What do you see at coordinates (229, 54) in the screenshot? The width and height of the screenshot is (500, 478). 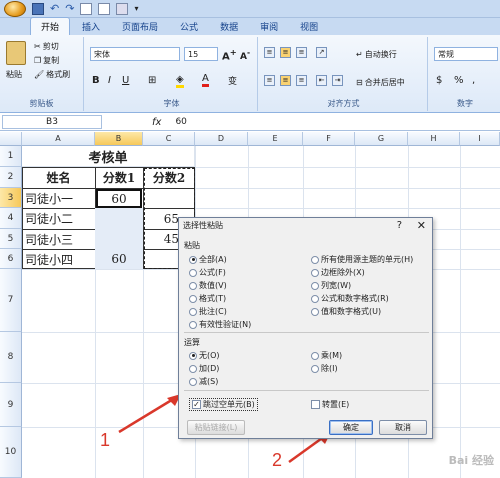 I see `grow-font-icon: A+` at bounding box center [229, 54].